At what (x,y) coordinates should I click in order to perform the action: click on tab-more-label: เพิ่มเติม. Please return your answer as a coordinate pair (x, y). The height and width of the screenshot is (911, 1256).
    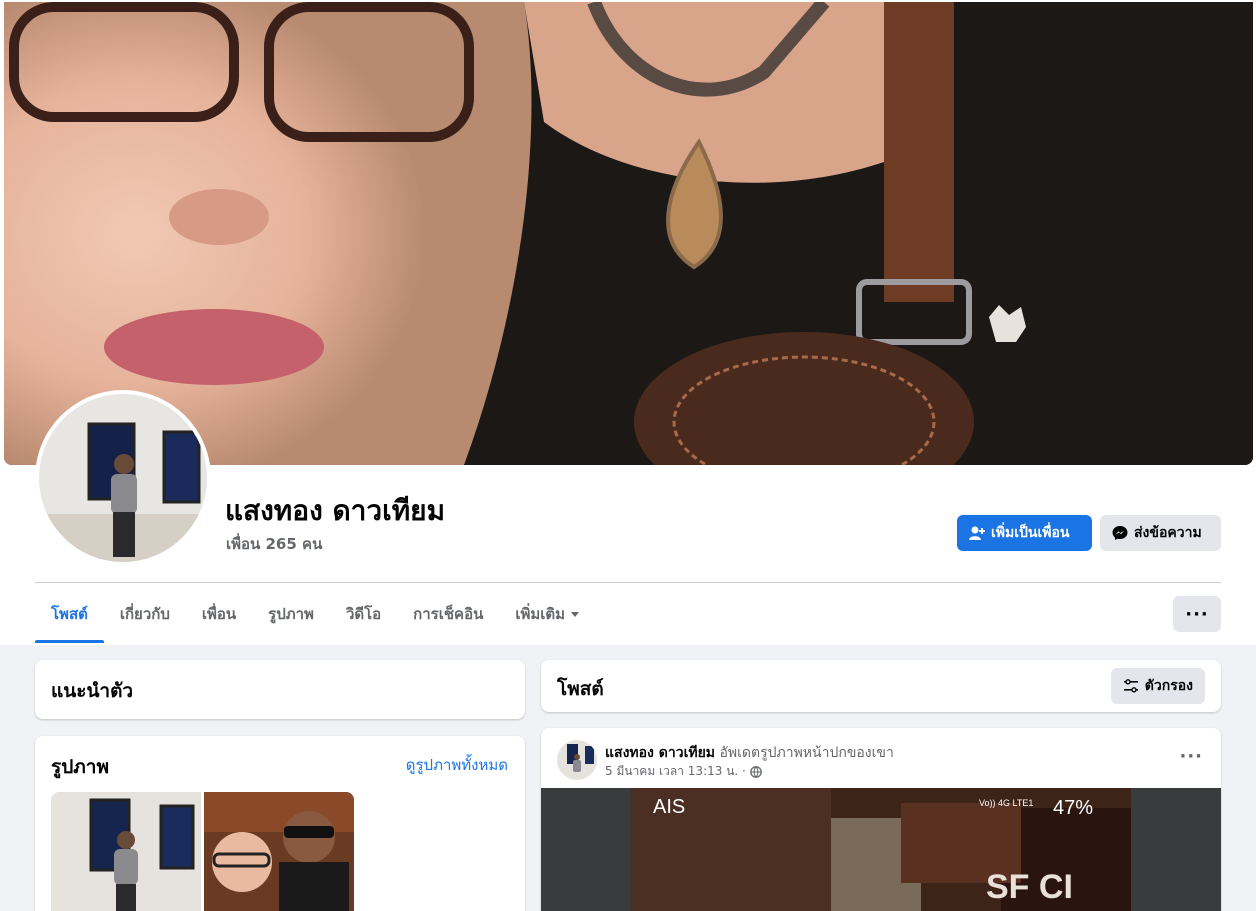
    Looking at the image, I should click on (540, 614).